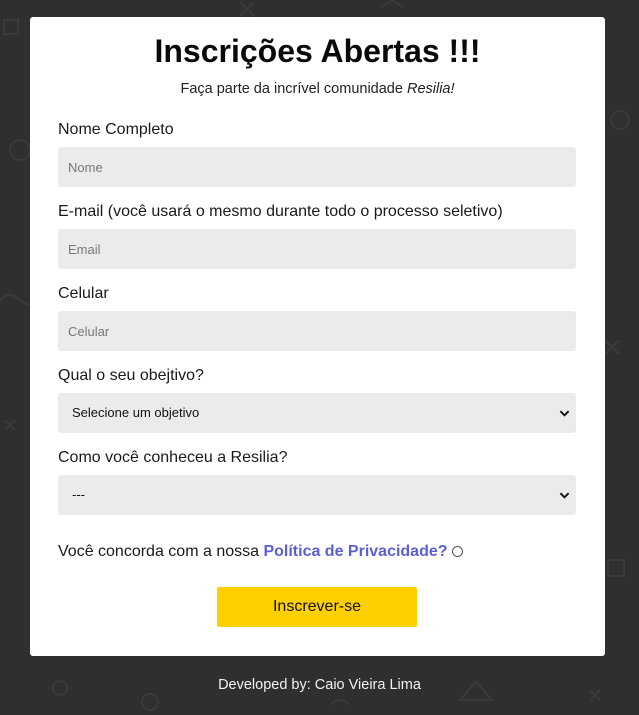  Describe the element at coordinates (430, 89) in the screenshot. I see `subtitle-brand: Resilia!` at that location.